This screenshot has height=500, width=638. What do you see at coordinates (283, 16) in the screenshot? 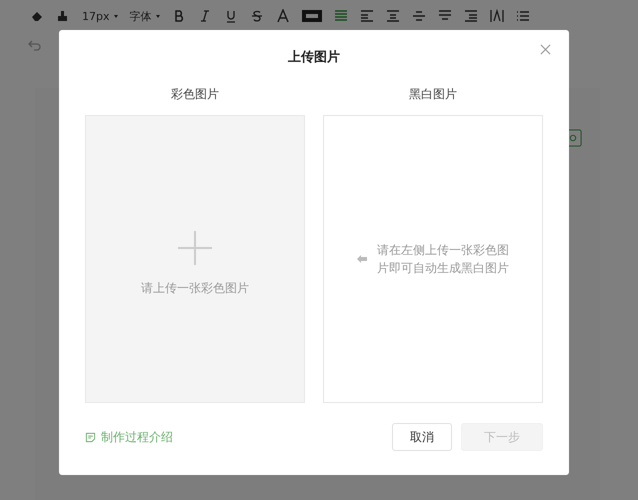
I see `text-color-icon` at bounding box center [283, 16].